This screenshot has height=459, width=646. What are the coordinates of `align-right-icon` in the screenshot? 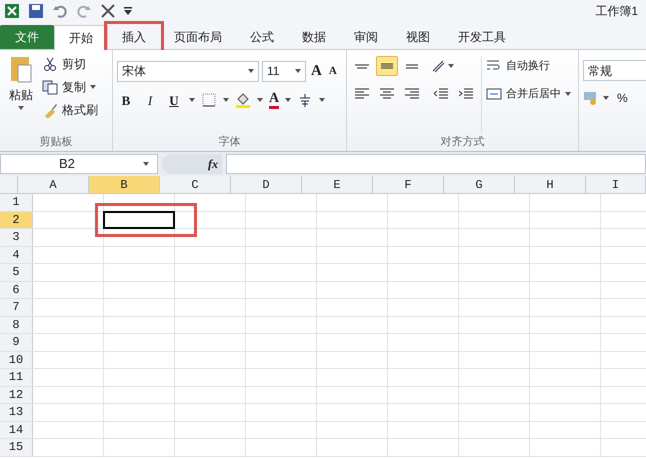 It's located at (412, 94).